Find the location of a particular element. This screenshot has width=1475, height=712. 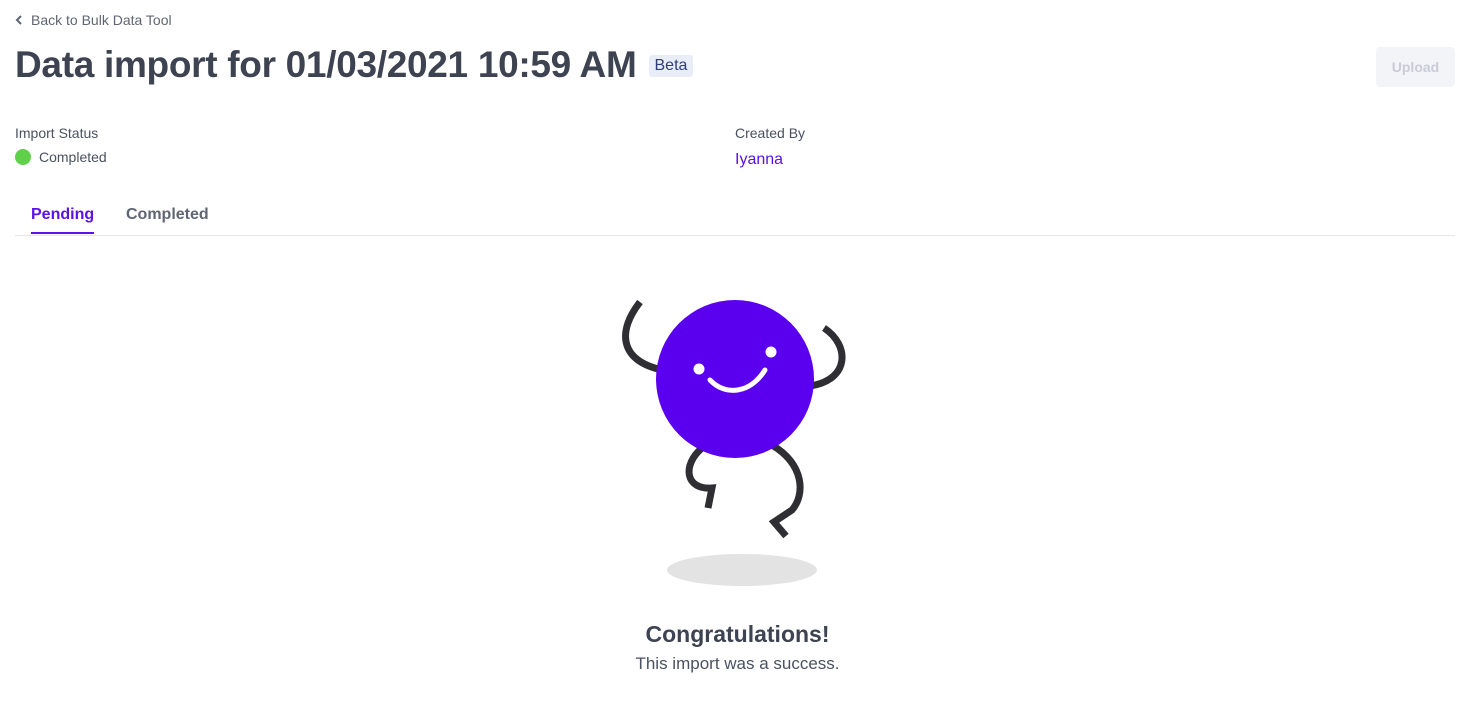

right-arm is located at coordinates (827, 357).